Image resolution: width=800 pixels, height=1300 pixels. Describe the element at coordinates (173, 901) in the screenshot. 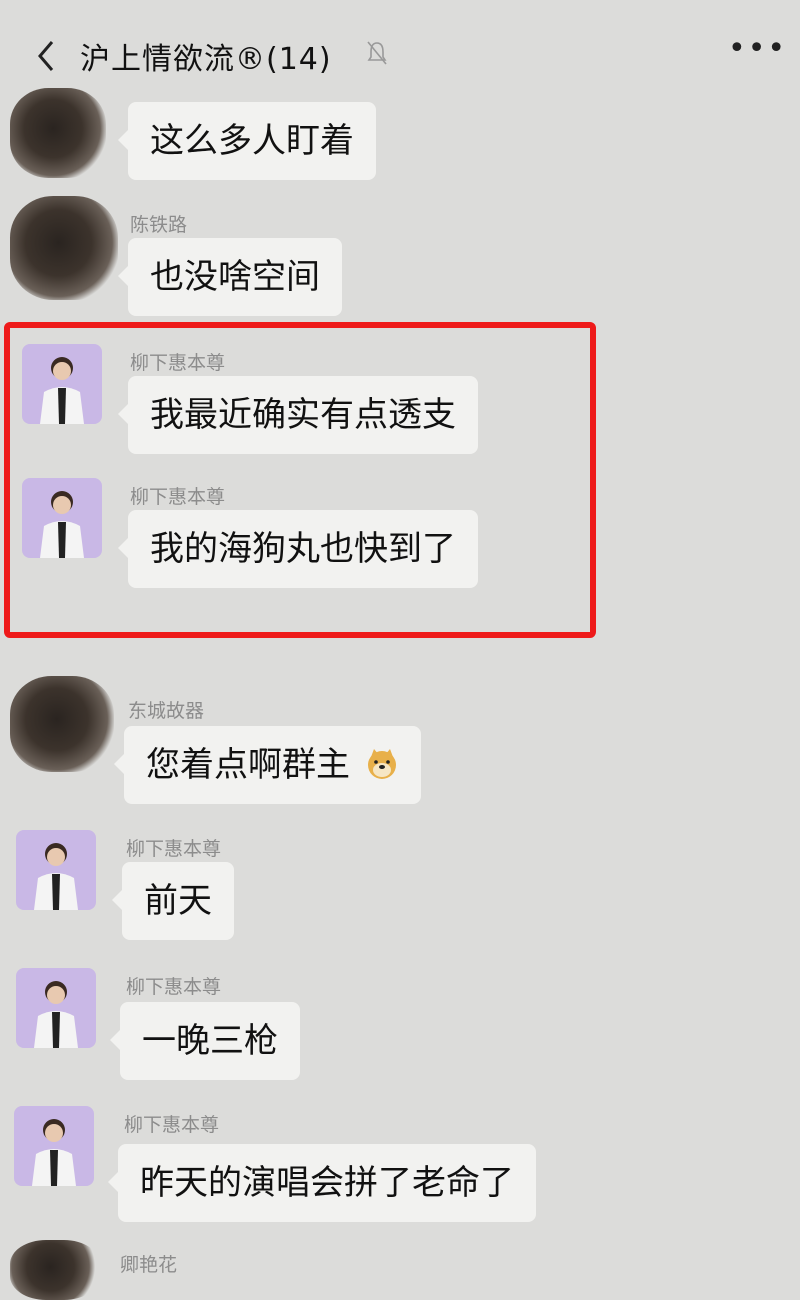

I see `message-bubble: 前天` at that location.